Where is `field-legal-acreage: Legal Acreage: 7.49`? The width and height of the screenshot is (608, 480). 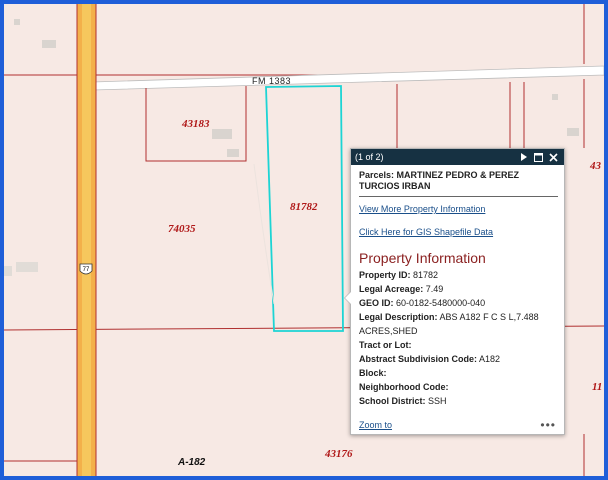
field-legal-acreage: Legal Acreage: 7.49 is located at coordinates (401, 289).